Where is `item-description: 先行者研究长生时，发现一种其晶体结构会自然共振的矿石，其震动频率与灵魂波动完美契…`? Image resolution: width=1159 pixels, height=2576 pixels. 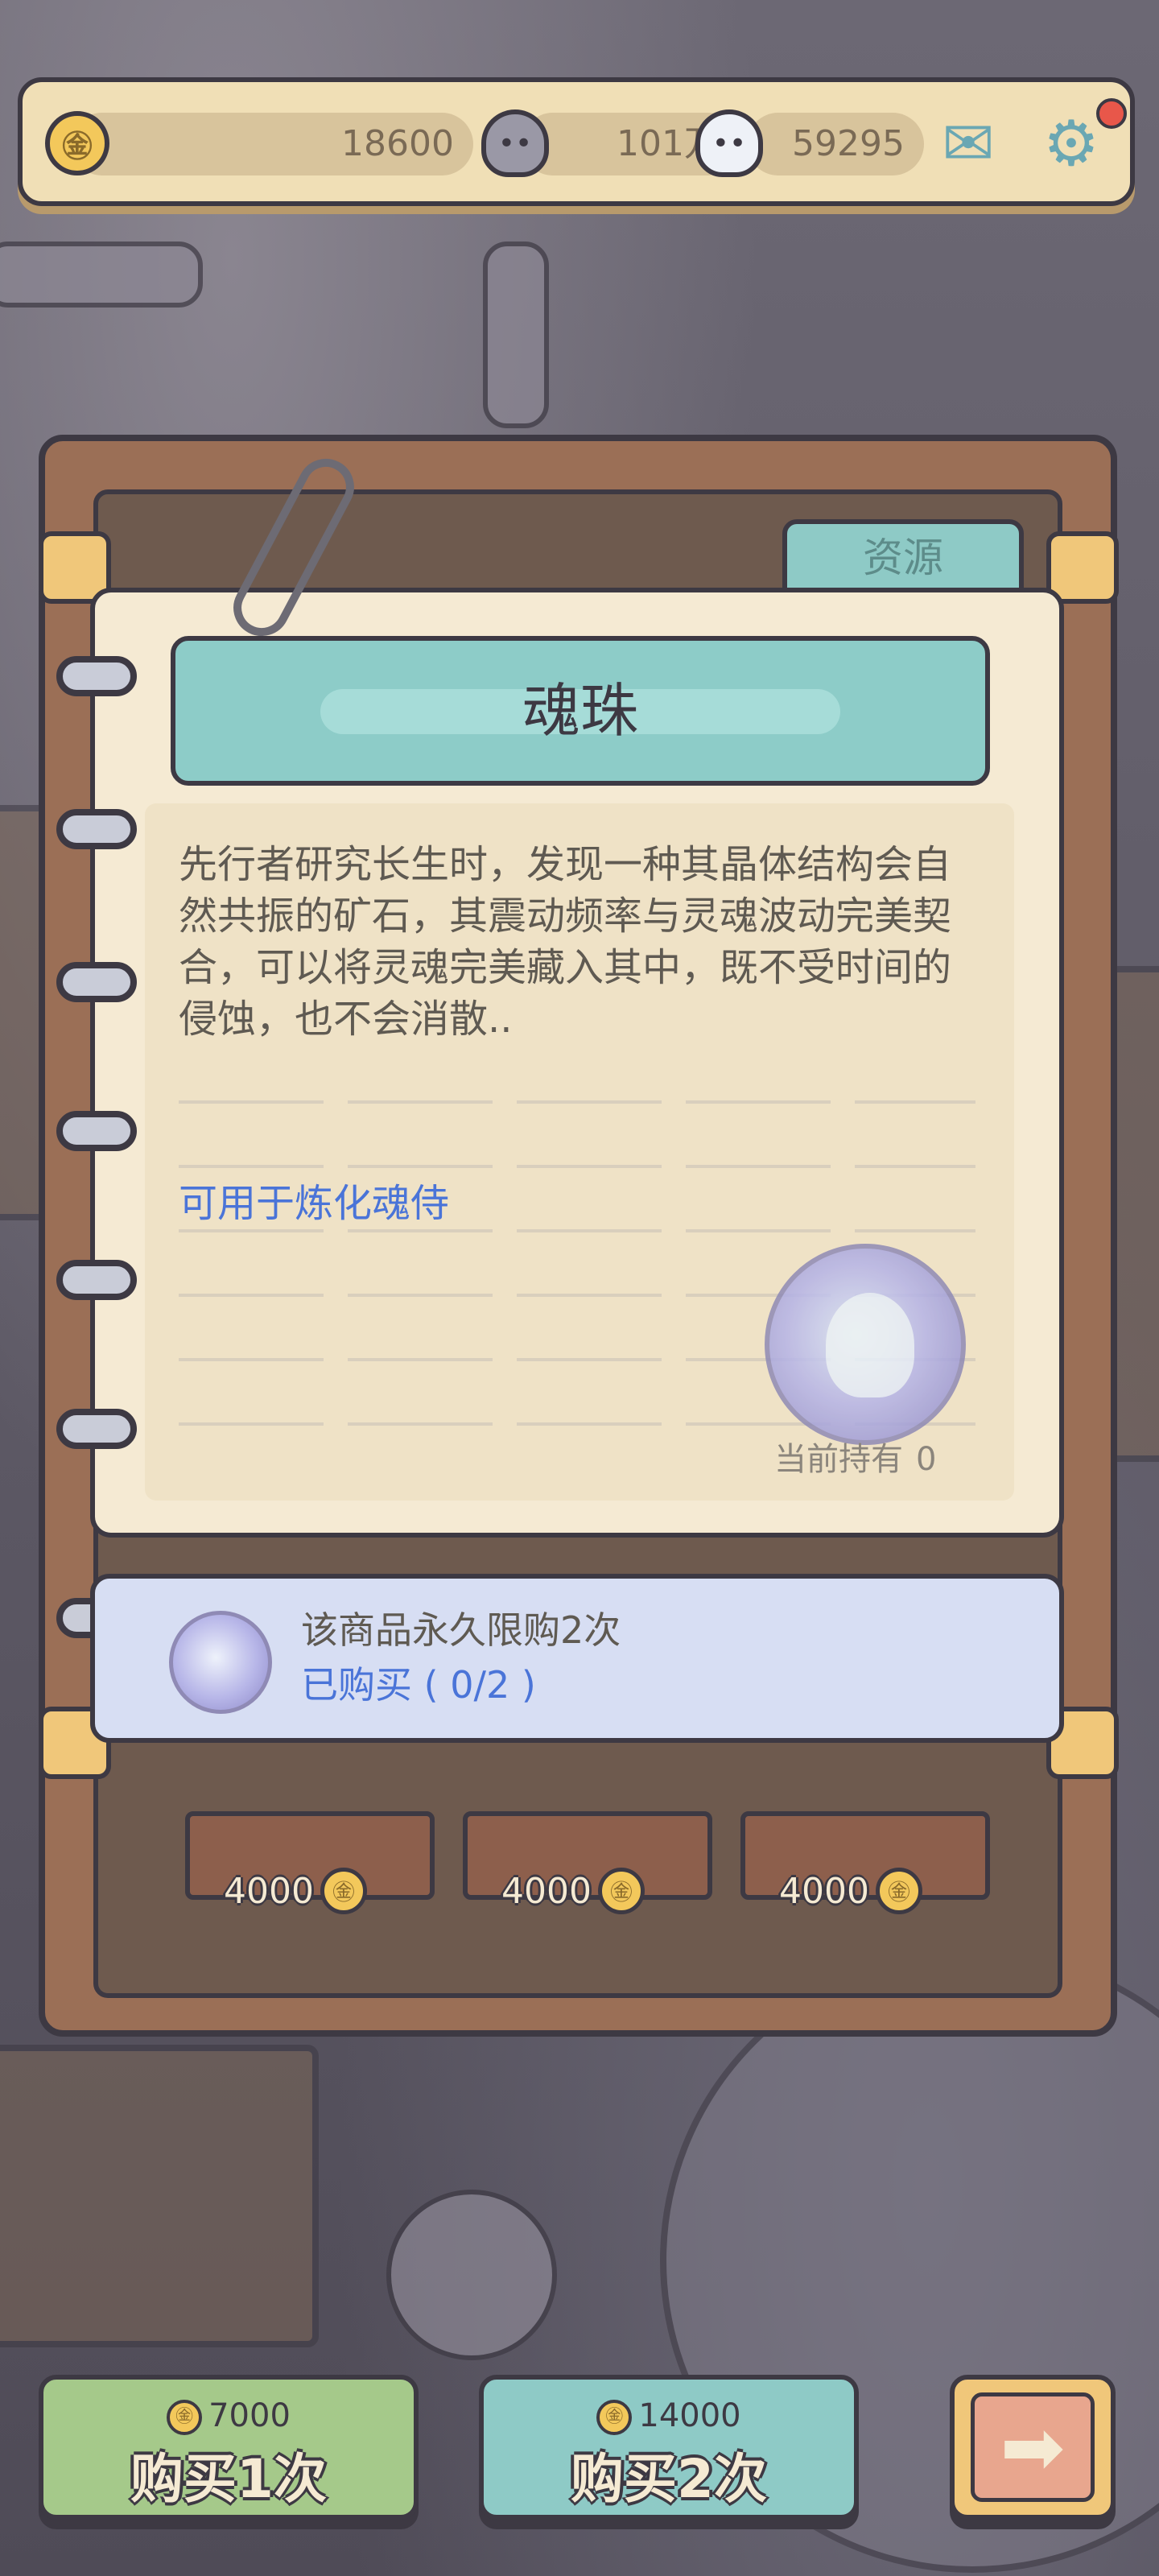 item-description: 先行者研究长生时，发现一种其晶体结构会自然共振的矿石，其震动频率与灵魂波动完美契… is located at coordinates (565, 942).